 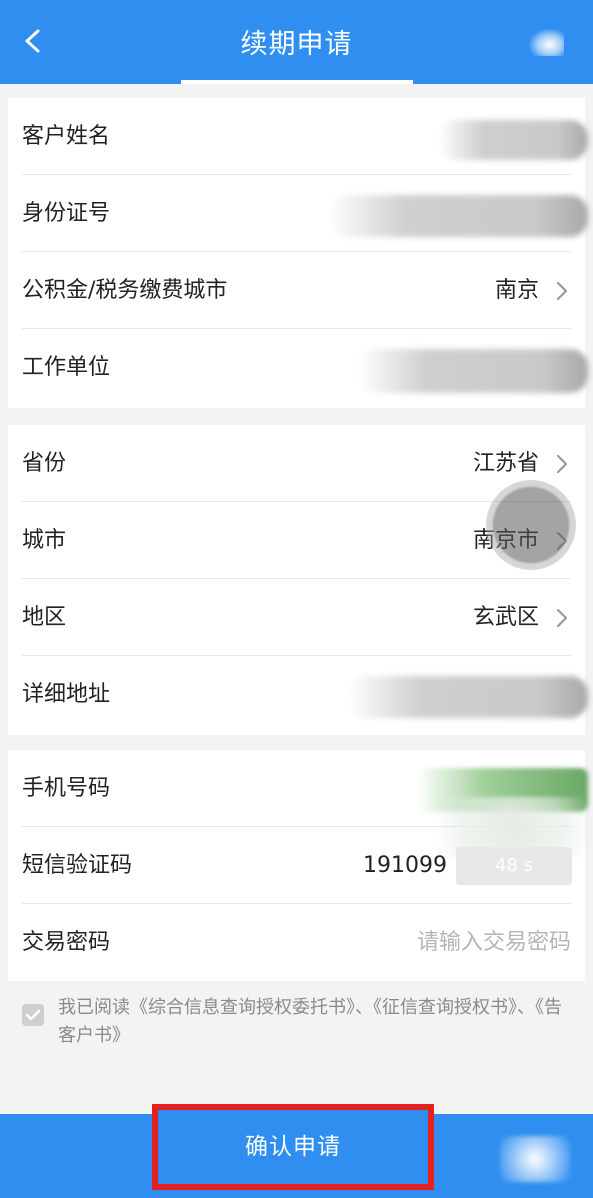 What do you see at coordinates (318, 1022) in the screenshot?
I see `agreement-text: 我已阅读《综合信息查询授权委托书》、《征信查询授权书》、《告客户书》` at bounding box center [318, 1022].